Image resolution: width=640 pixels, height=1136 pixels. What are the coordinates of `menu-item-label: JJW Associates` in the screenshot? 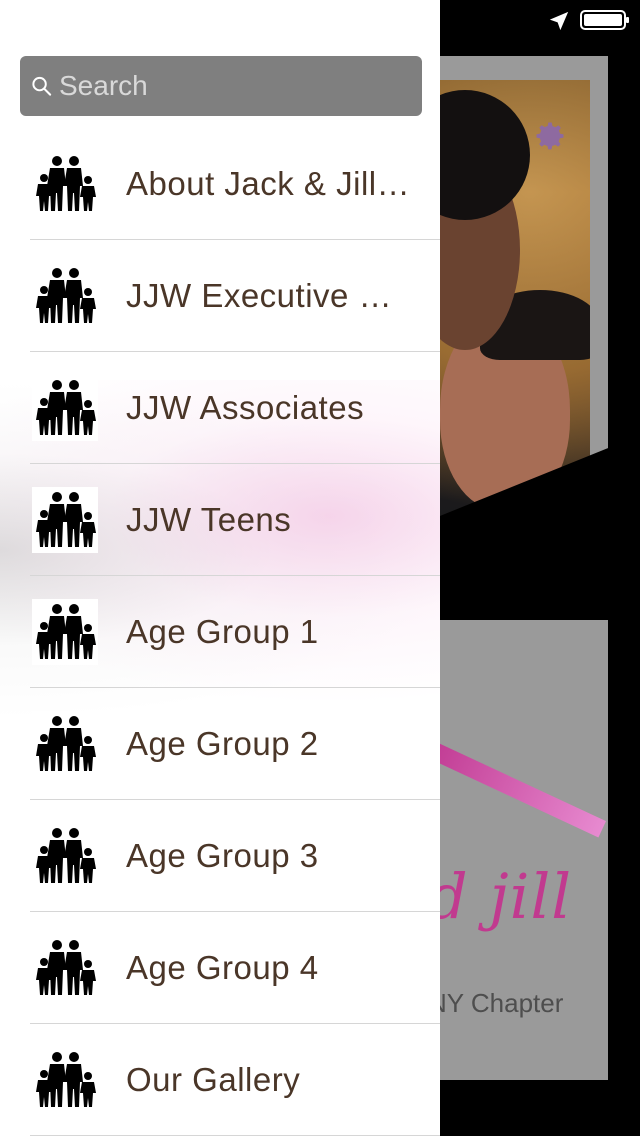 It's located at (245, 407).